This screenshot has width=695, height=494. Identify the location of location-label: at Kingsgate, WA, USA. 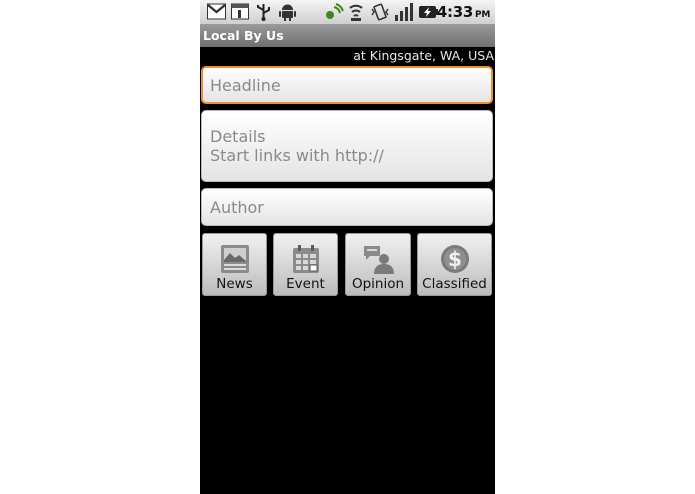
(423, 55).